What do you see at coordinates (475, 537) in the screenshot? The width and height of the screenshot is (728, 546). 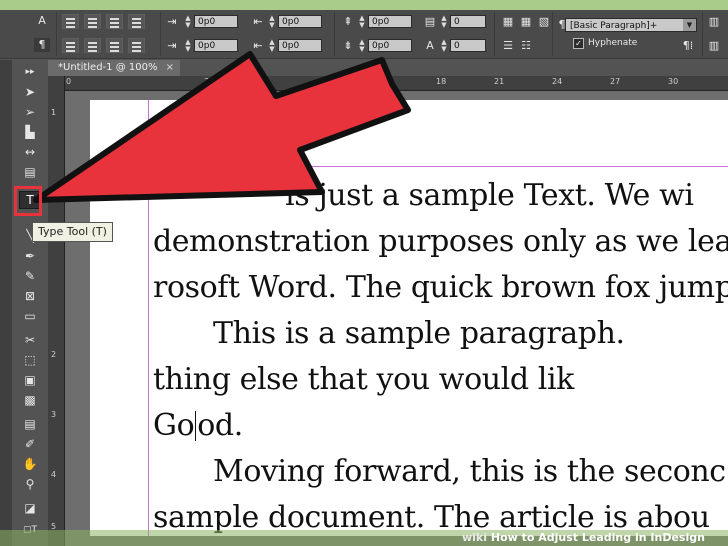 I see `caption-brand: wiki` at bounding box center [475, 537].